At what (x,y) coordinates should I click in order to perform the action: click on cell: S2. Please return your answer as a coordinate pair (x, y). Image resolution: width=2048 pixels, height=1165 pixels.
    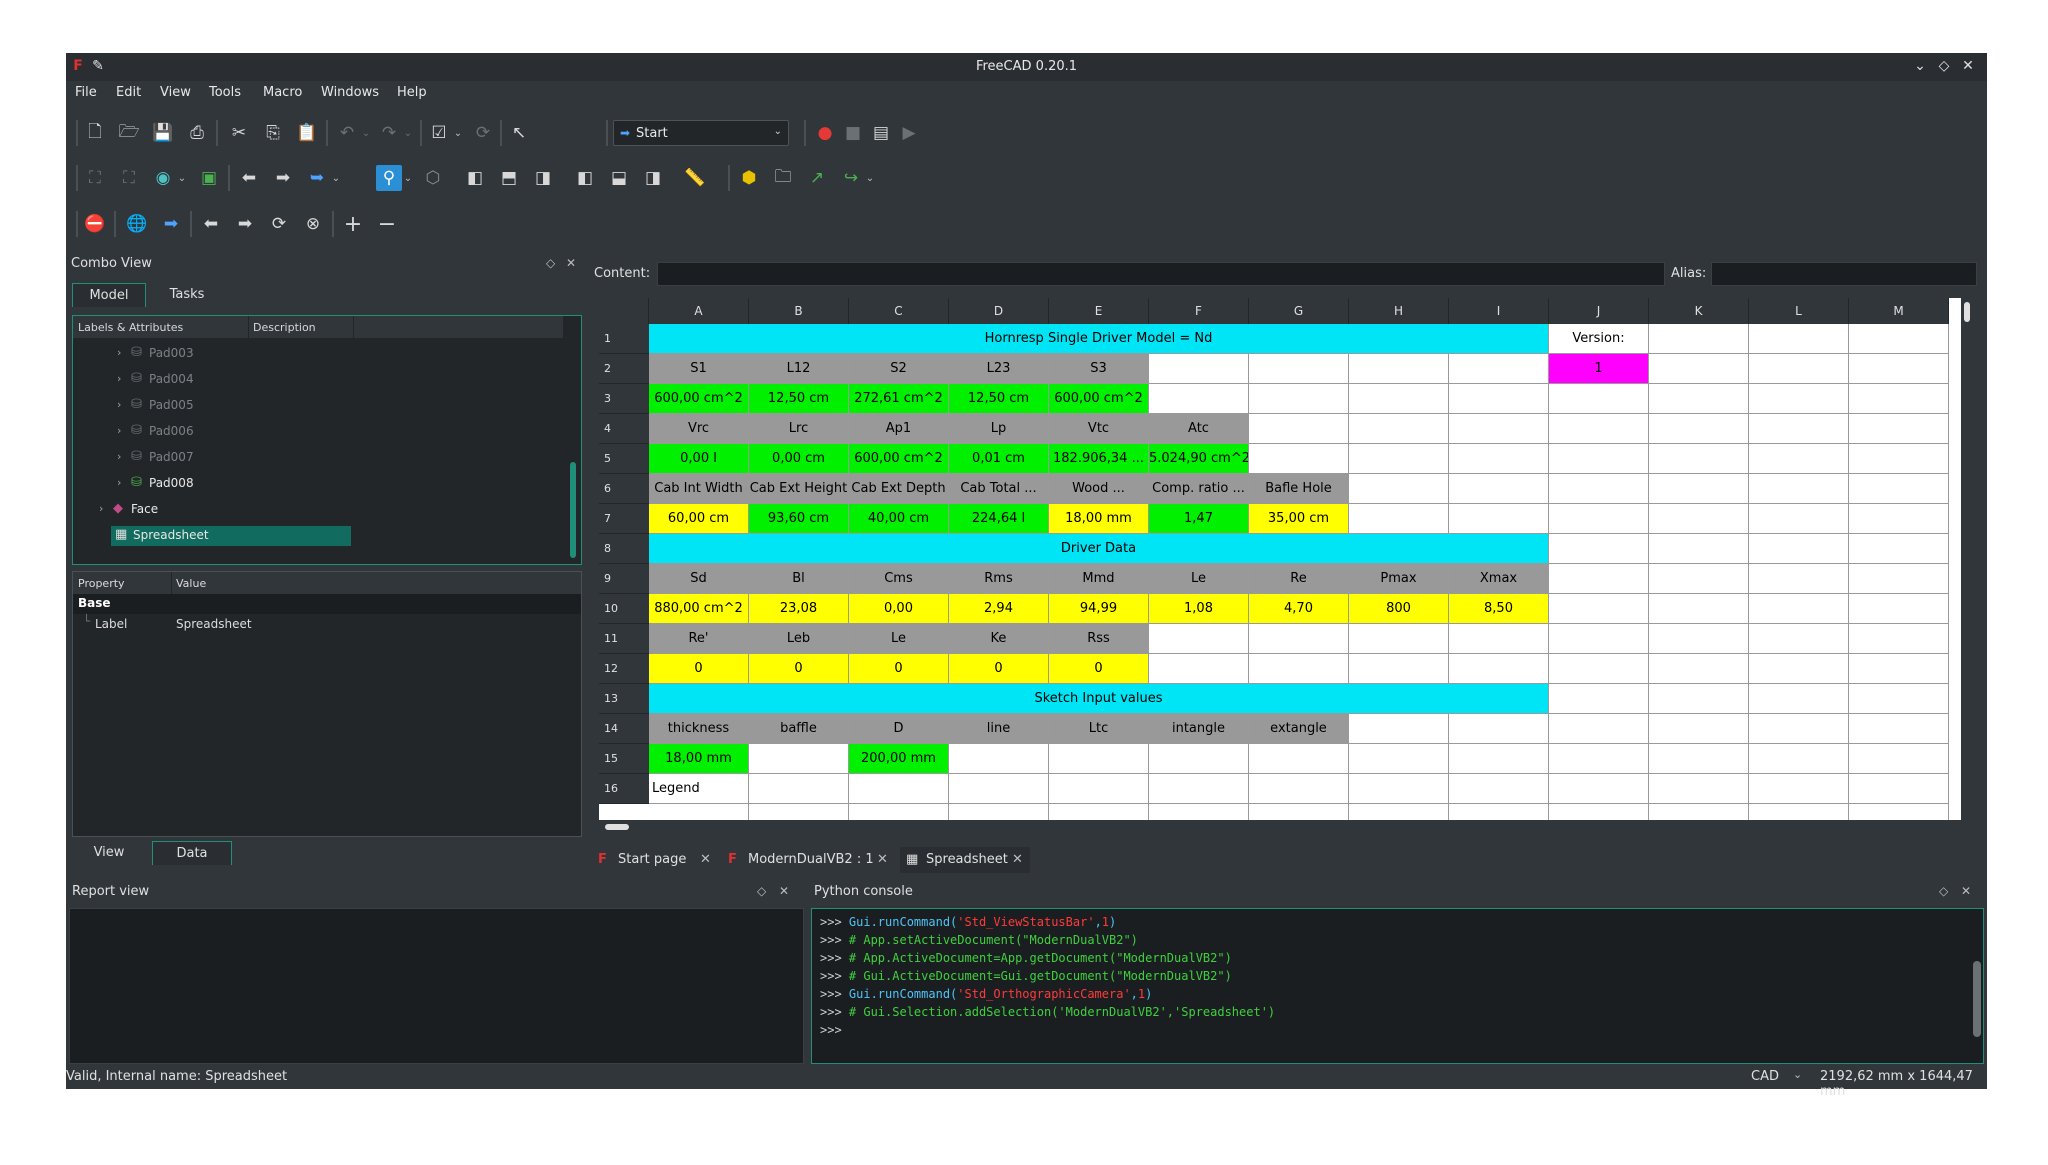
    Looking at the image, I should click on (899, 369).